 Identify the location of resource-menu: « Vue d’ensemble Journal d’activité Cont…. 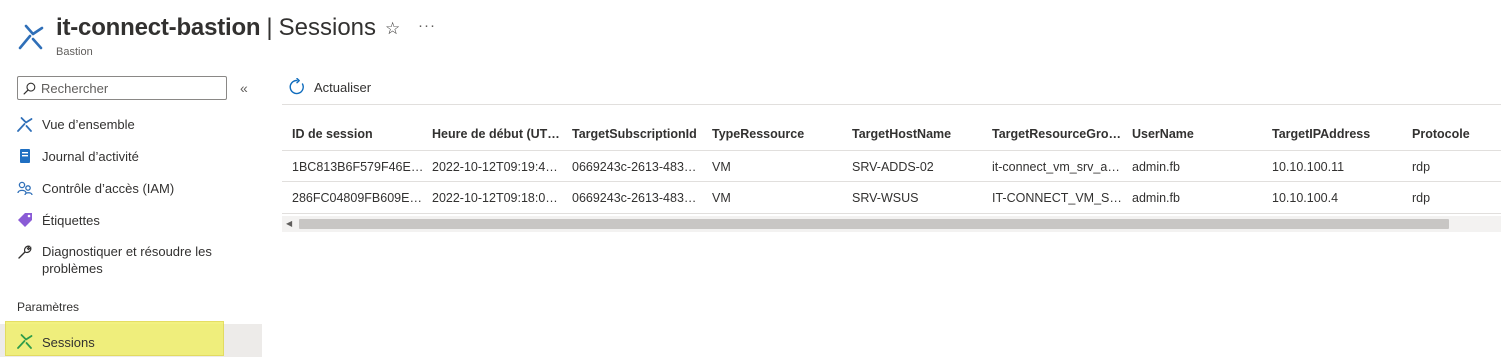
(131, 213).